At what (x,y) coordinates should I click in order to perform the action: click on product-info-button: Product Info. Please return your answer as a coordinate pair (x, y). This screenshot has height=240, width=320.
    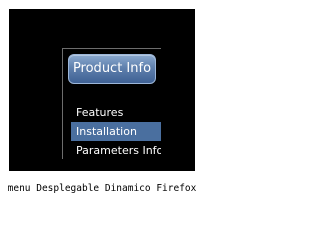
    Looking at the image, I should click on (112, 69).